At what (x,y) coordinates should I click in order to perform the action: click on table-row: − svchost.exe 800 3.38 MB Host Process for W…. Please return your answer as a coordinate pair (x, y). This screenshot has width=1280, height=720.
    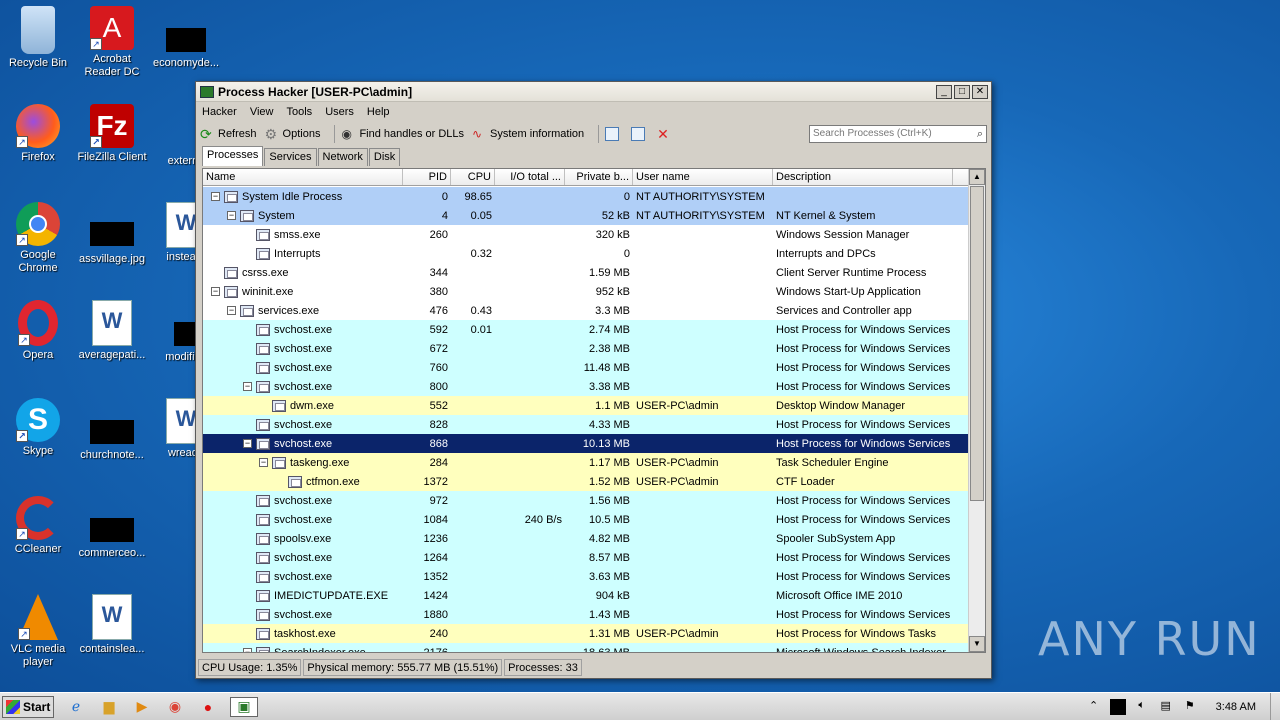
    Looking at the image, I should click on (586, 386).